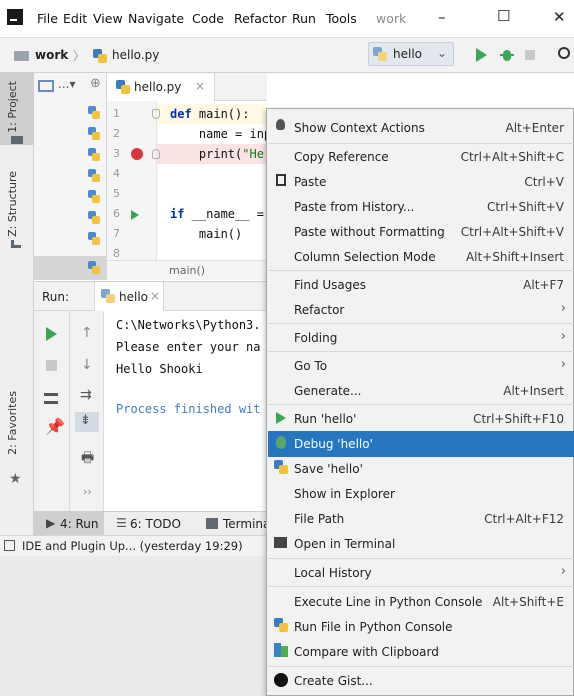 The height and width of the screenshot is (696, 574). Describe the element at coordinates (12, 423) in the screenshot. I see `tab-favorites: 2: Favorites` at that location.